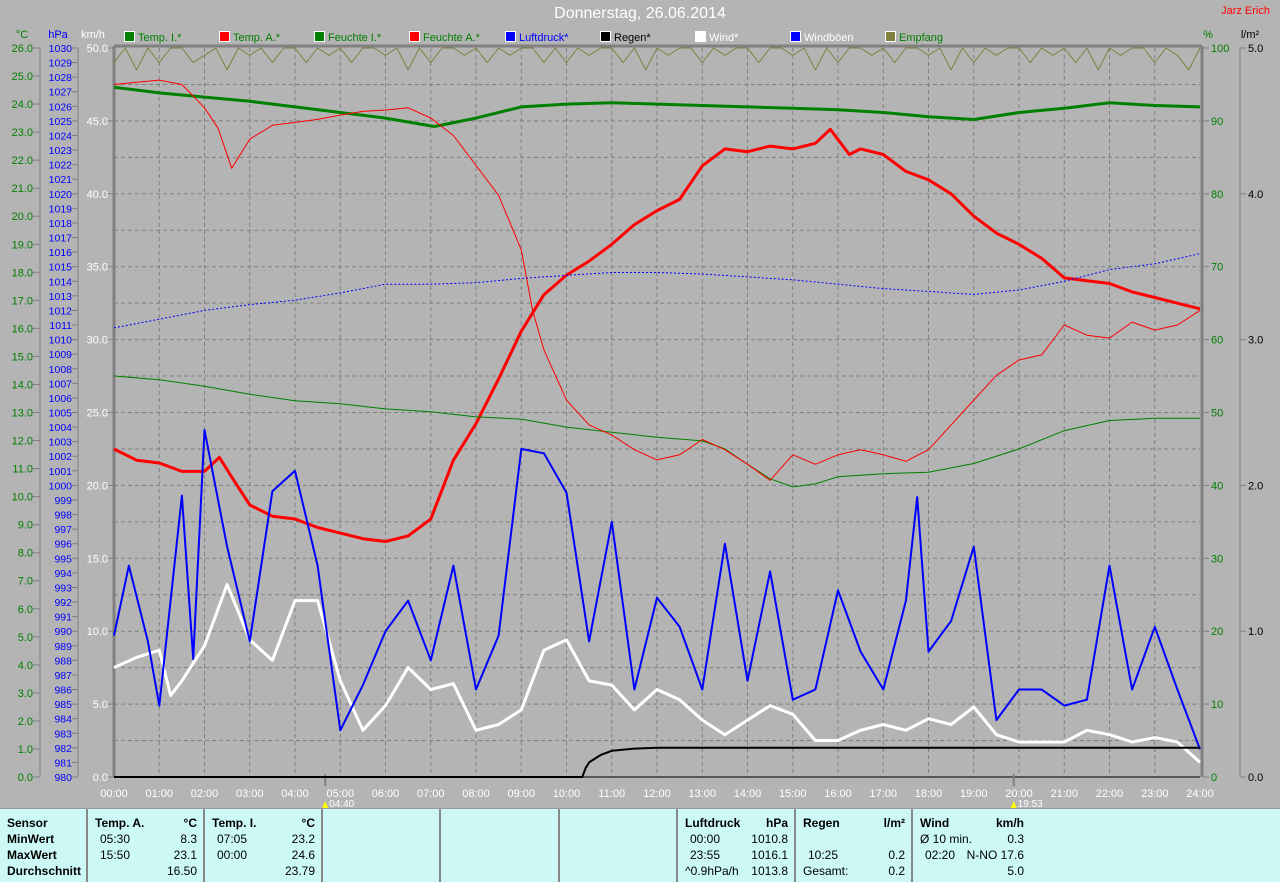 Image resolution: width=1280 pixels, height=882 pixels. I want to click on temp-axis-tick-label: 6.0, so click(25, 610).